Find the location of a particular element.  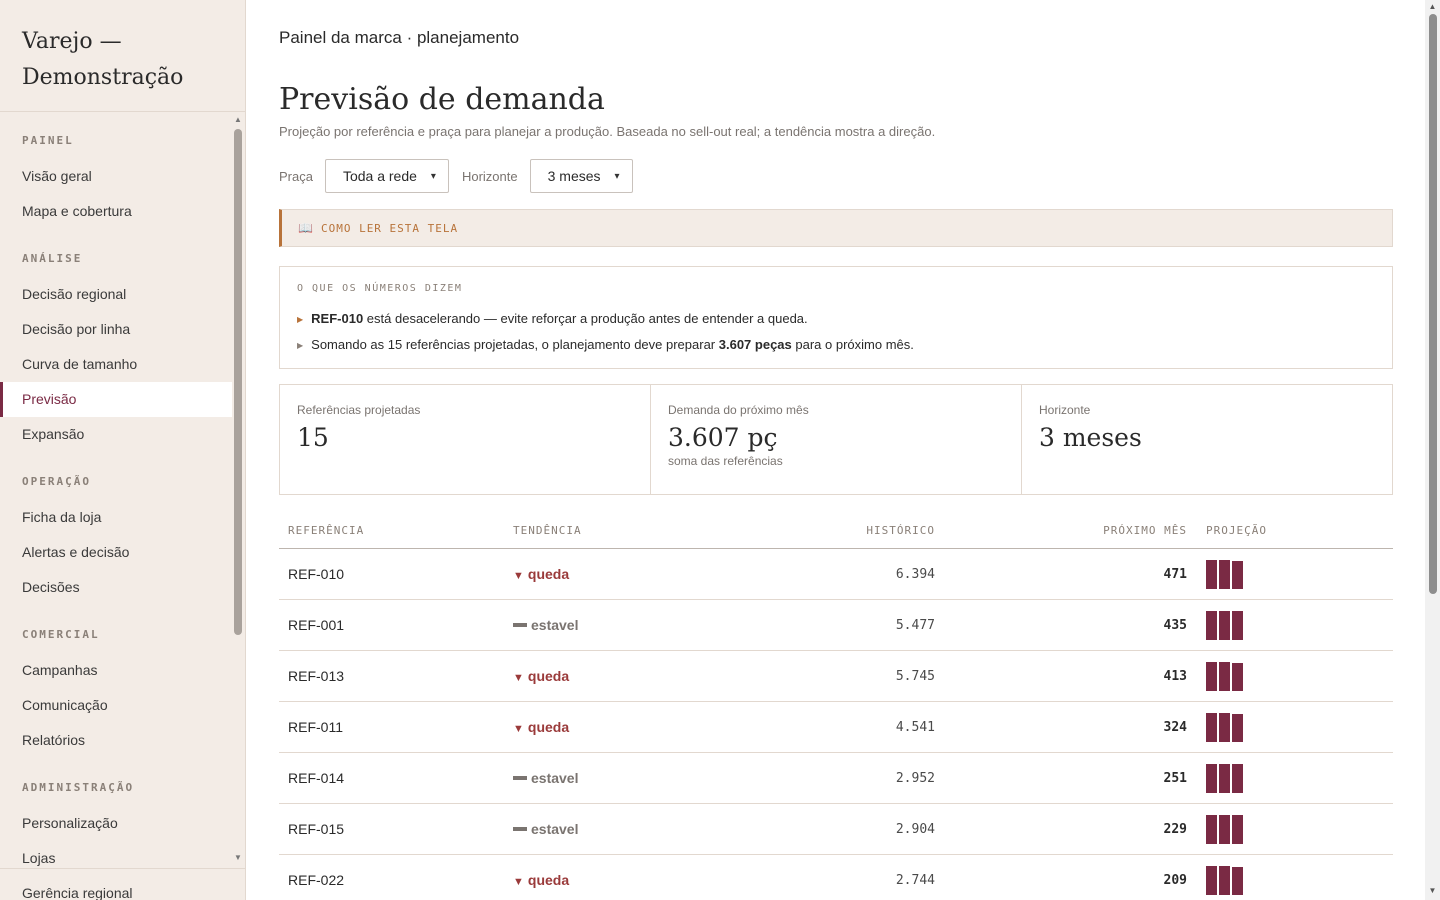

header-next: PRÓXIMO MÊS is located at coordinates (1061, 530).